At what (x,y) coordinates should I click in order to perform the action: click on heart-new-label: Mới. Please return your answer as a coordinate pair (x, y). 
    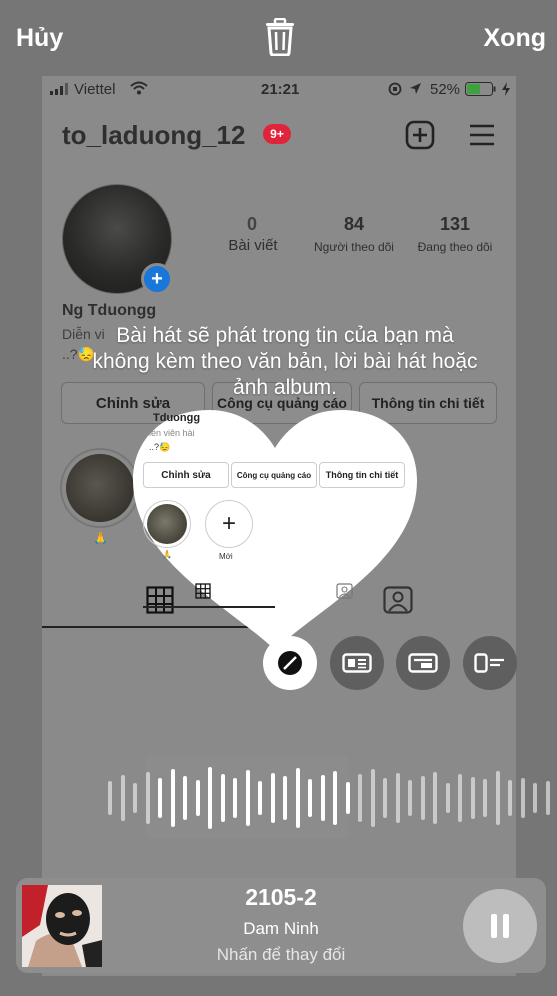
    Looking at the image, I should click on (226, 556).